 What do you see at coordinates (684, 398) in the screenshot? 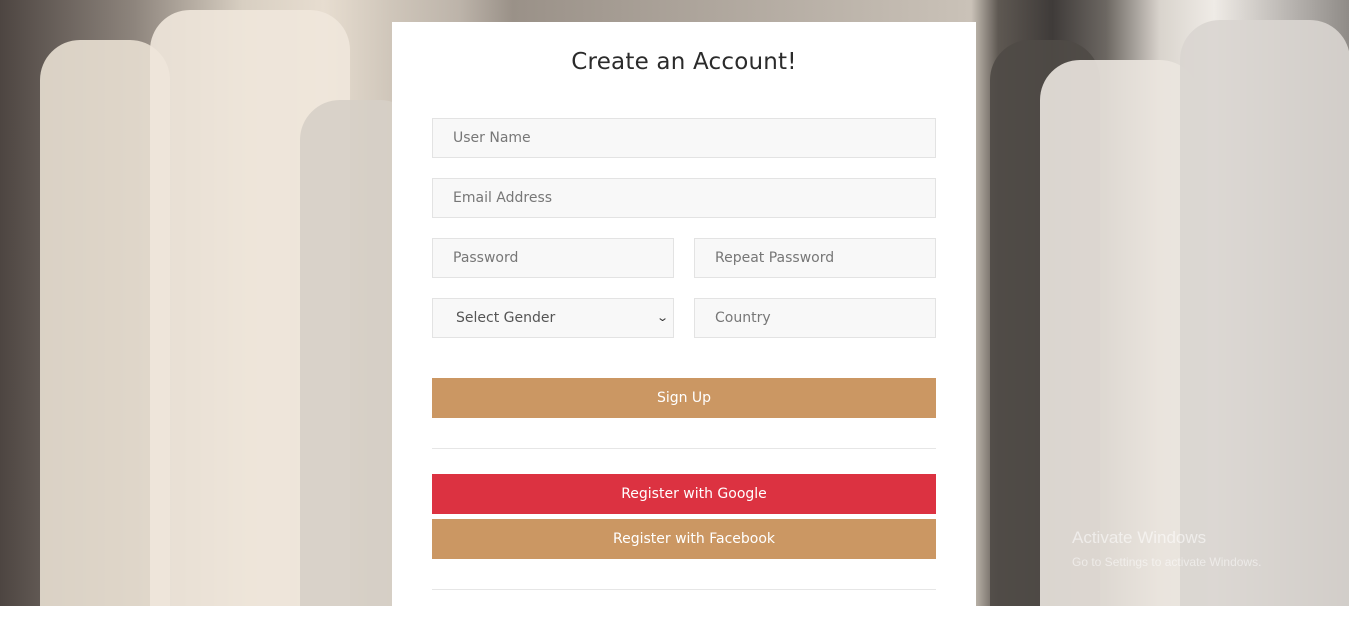
I see `sign-up-button: Sign Up` at bounding box center [684, 398].